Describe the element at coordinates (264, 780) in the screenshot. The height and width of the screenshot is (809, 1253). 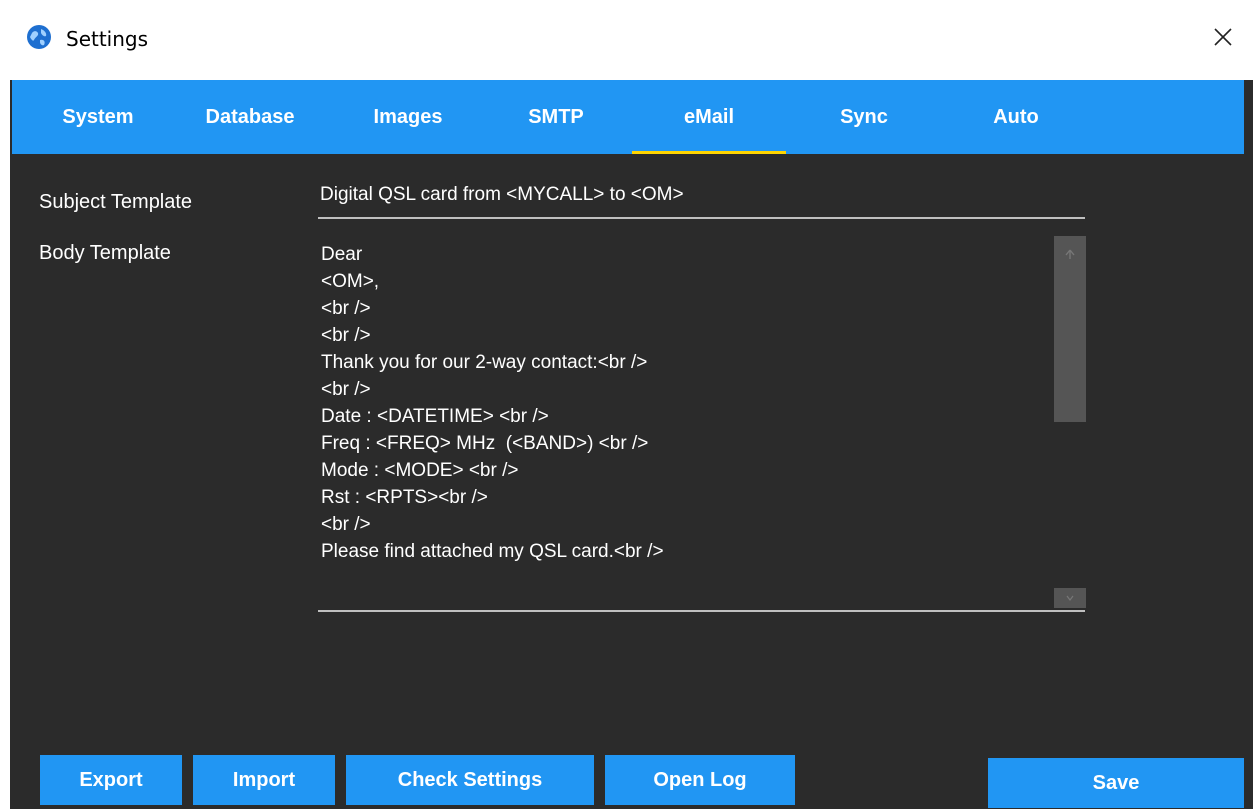
I see `import-button: Import` at that location.